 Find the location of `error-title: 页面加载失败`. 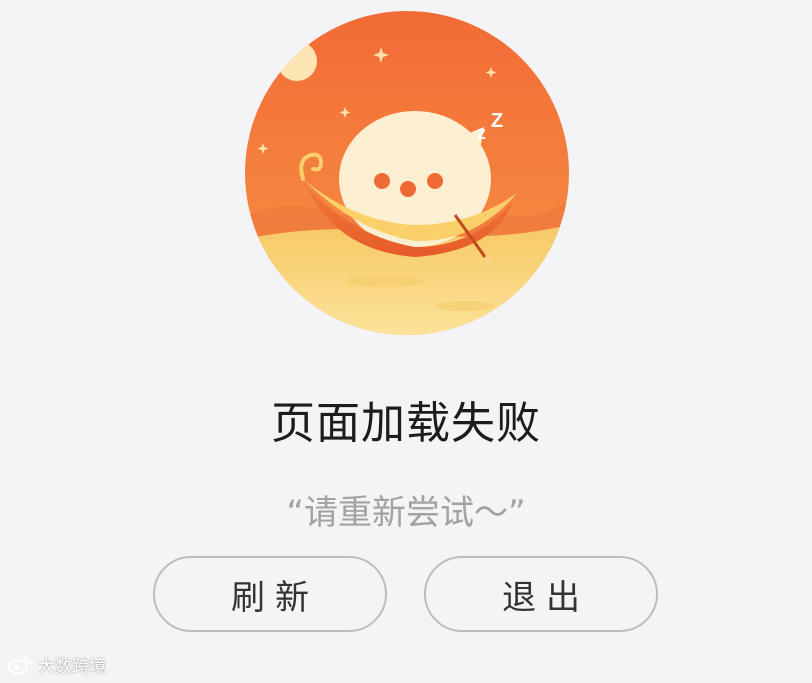

error-title: 页面加载失败 is located at coordinates (406, 423).